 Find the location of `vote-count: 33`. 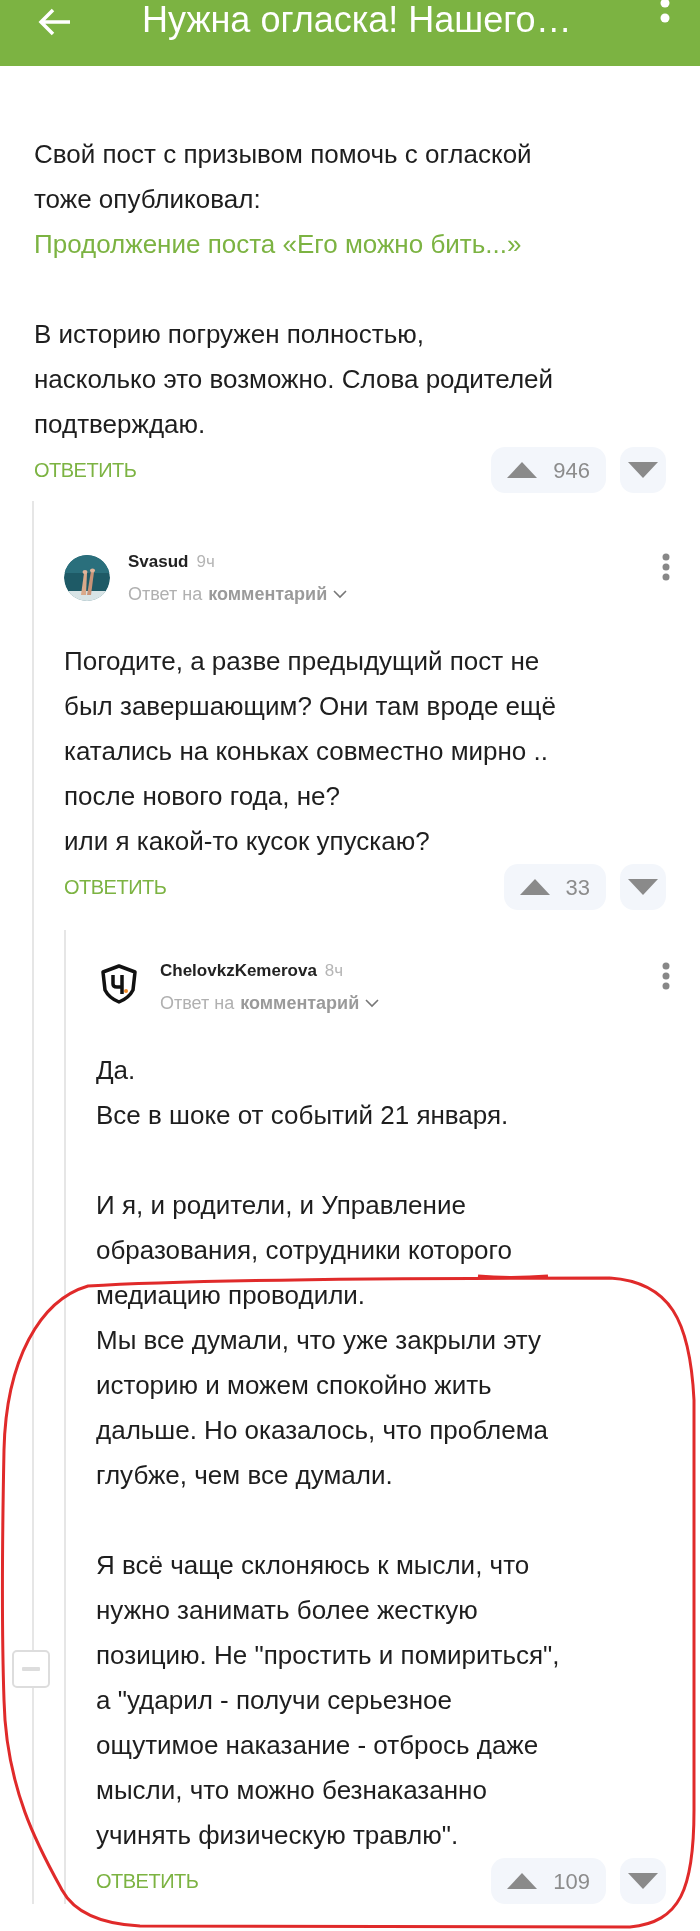

vote-count: 33 is located at coordinates (577, 887).